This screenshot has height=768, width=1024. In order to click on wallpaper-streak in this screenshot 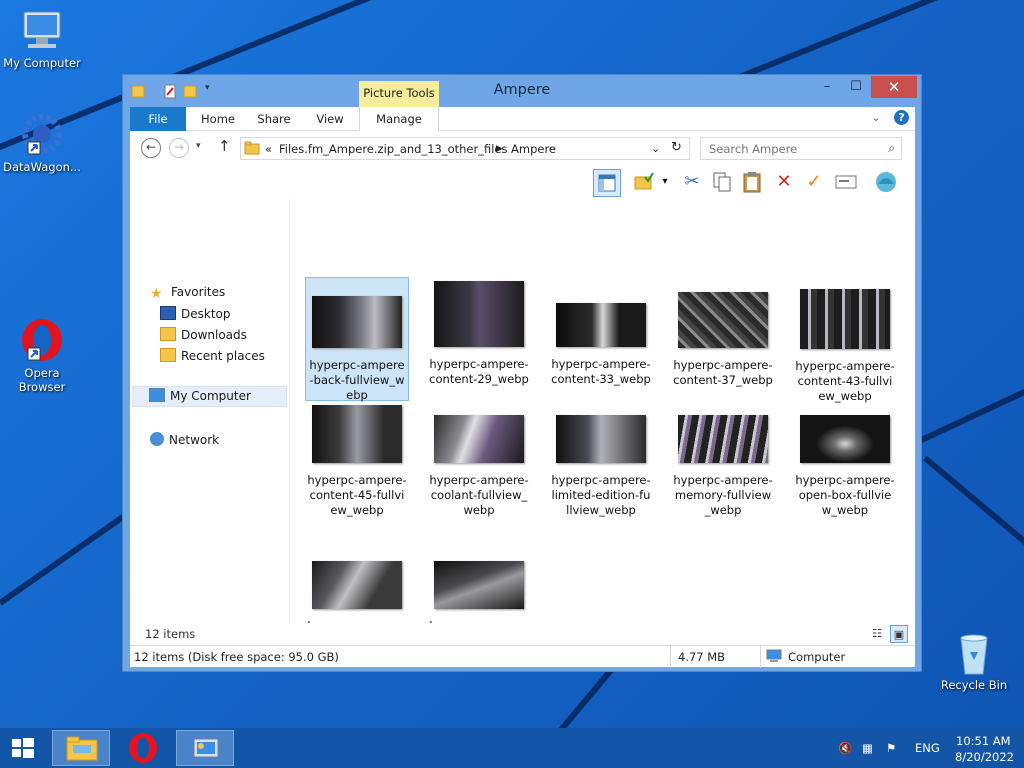, I will do `click(968, 409)`.